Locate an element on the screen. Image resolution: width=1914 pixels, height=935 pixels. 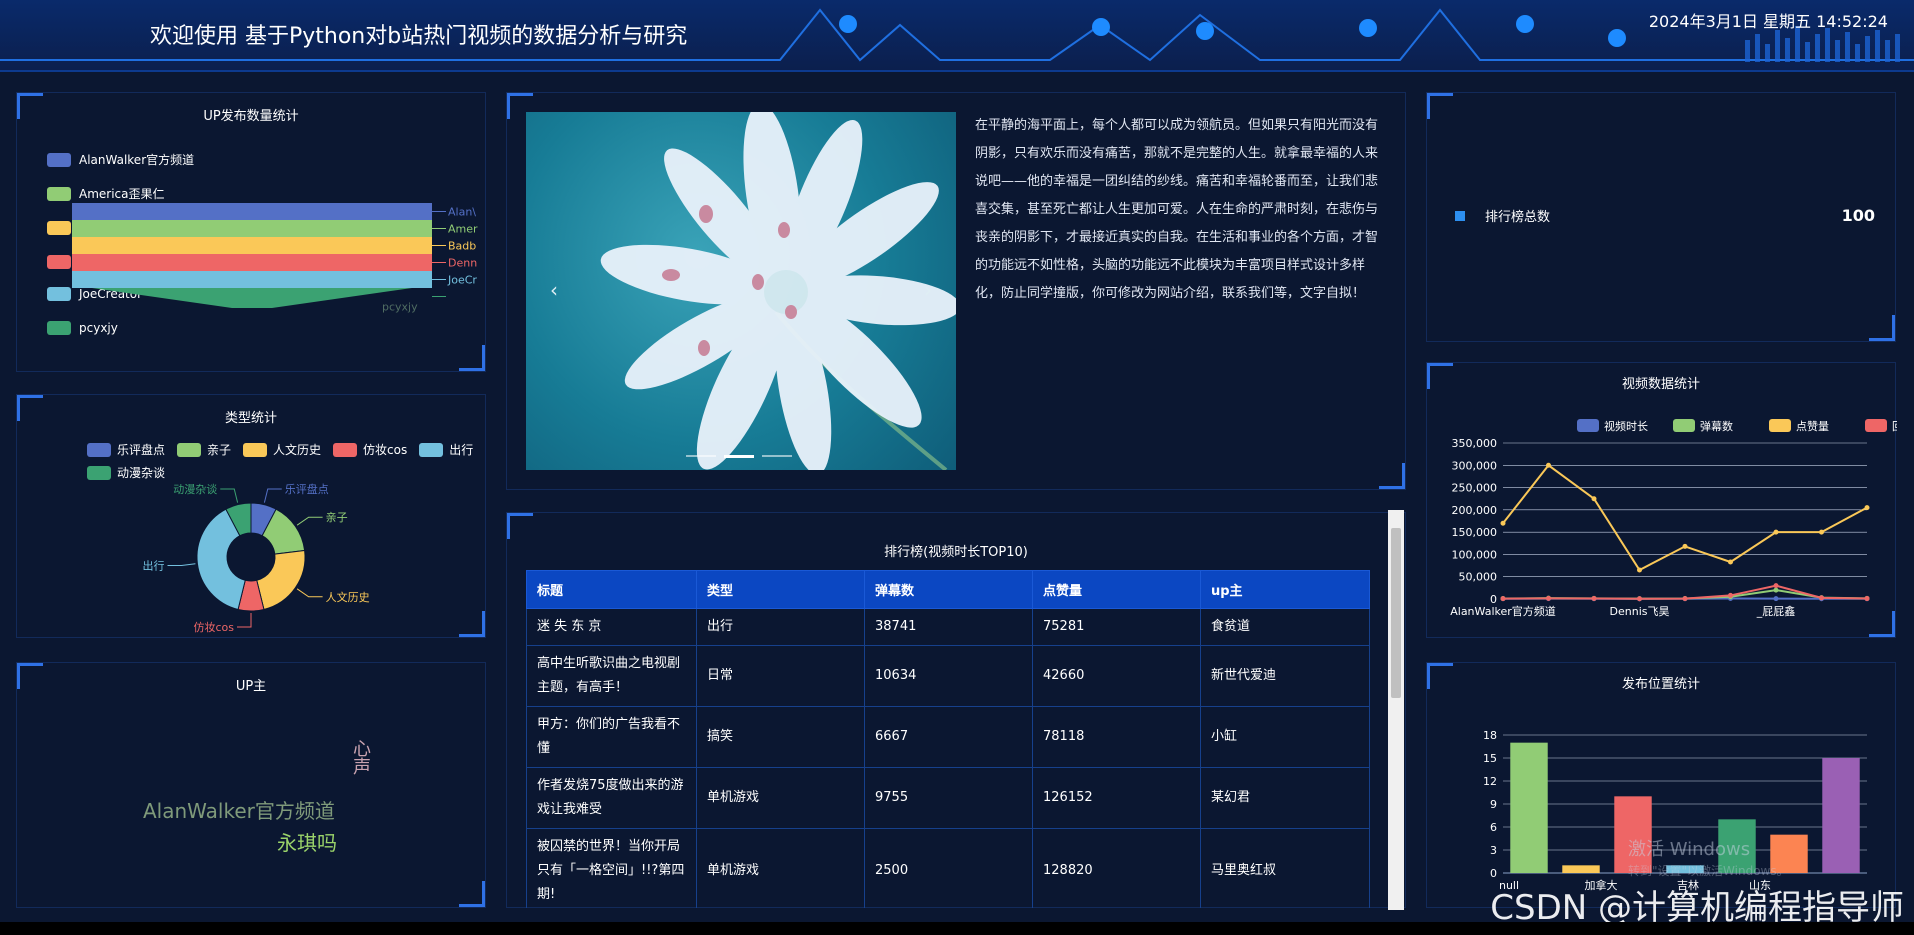
table-row: 作者发烧75度做出来的游戏让我难受 单机游戏 9755 126152 某幻君 is located at coordinates (948, 798).